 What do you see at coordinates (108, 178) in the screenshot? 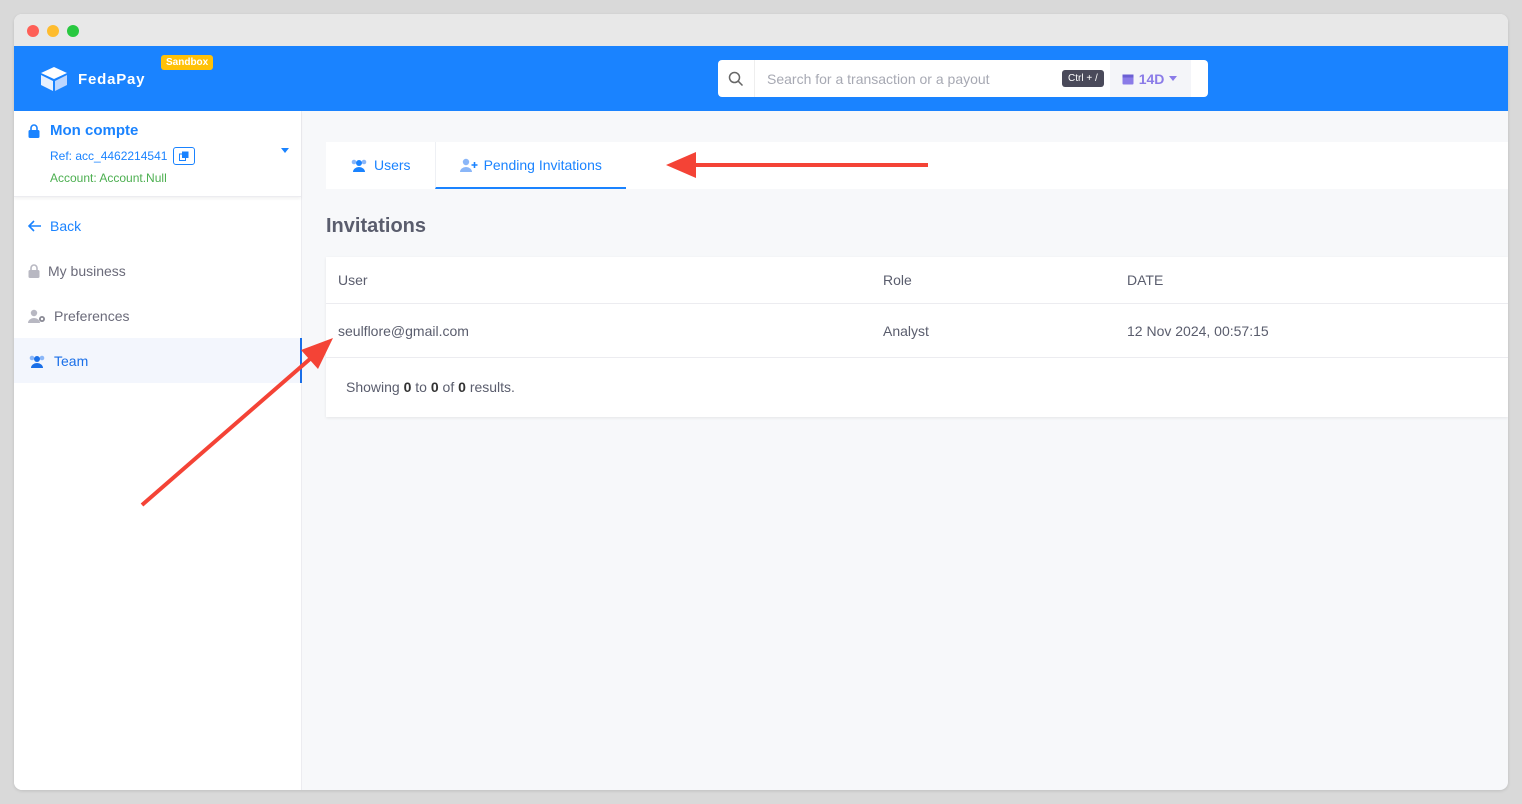
I see `account-name: Account: Account.Null` at bounding box center [108, 178].